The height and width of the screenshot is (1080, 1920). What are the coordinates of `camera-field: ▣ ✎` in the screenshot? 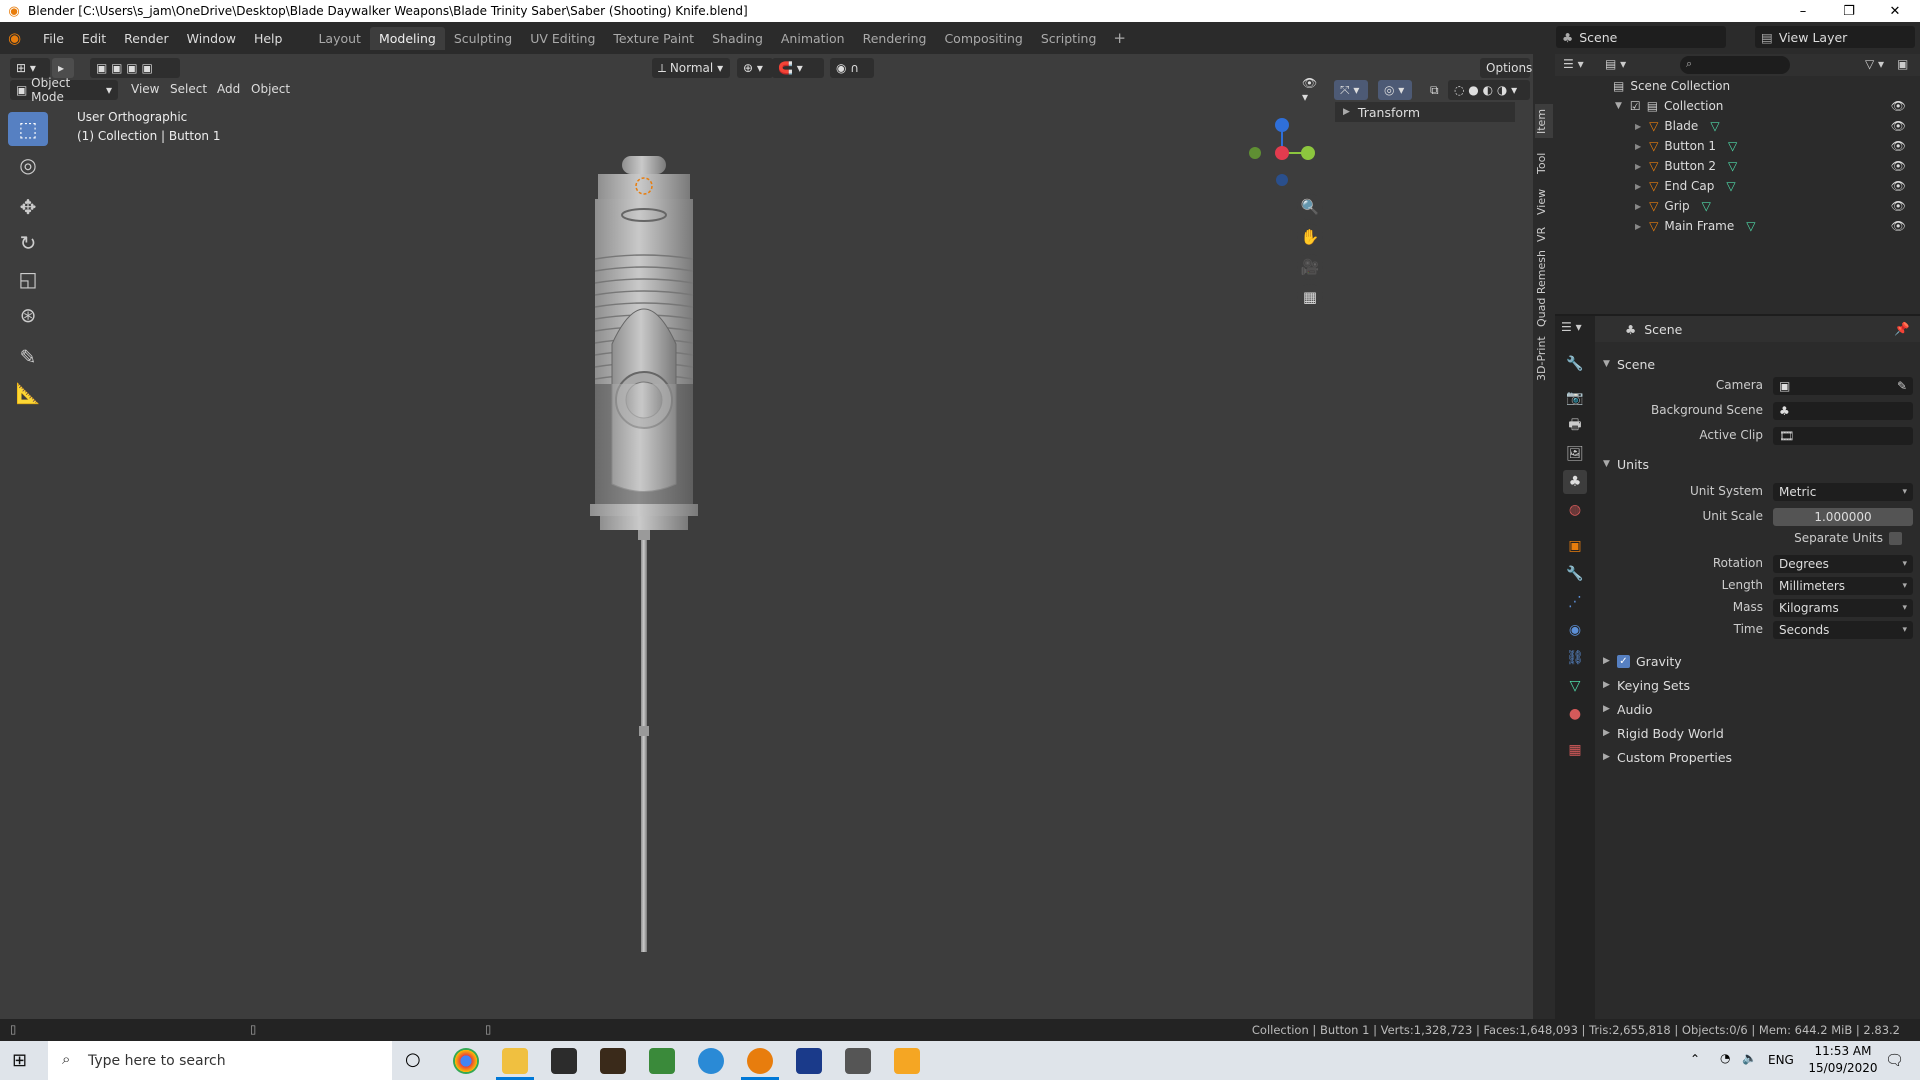 It's located at (1843, 386).